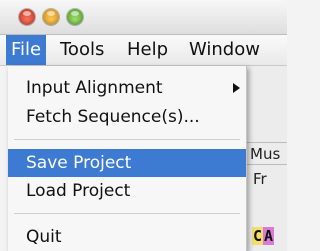 The width and height of the screenshot is (320, 251). I want to click on title-bar, so click(143, 17).